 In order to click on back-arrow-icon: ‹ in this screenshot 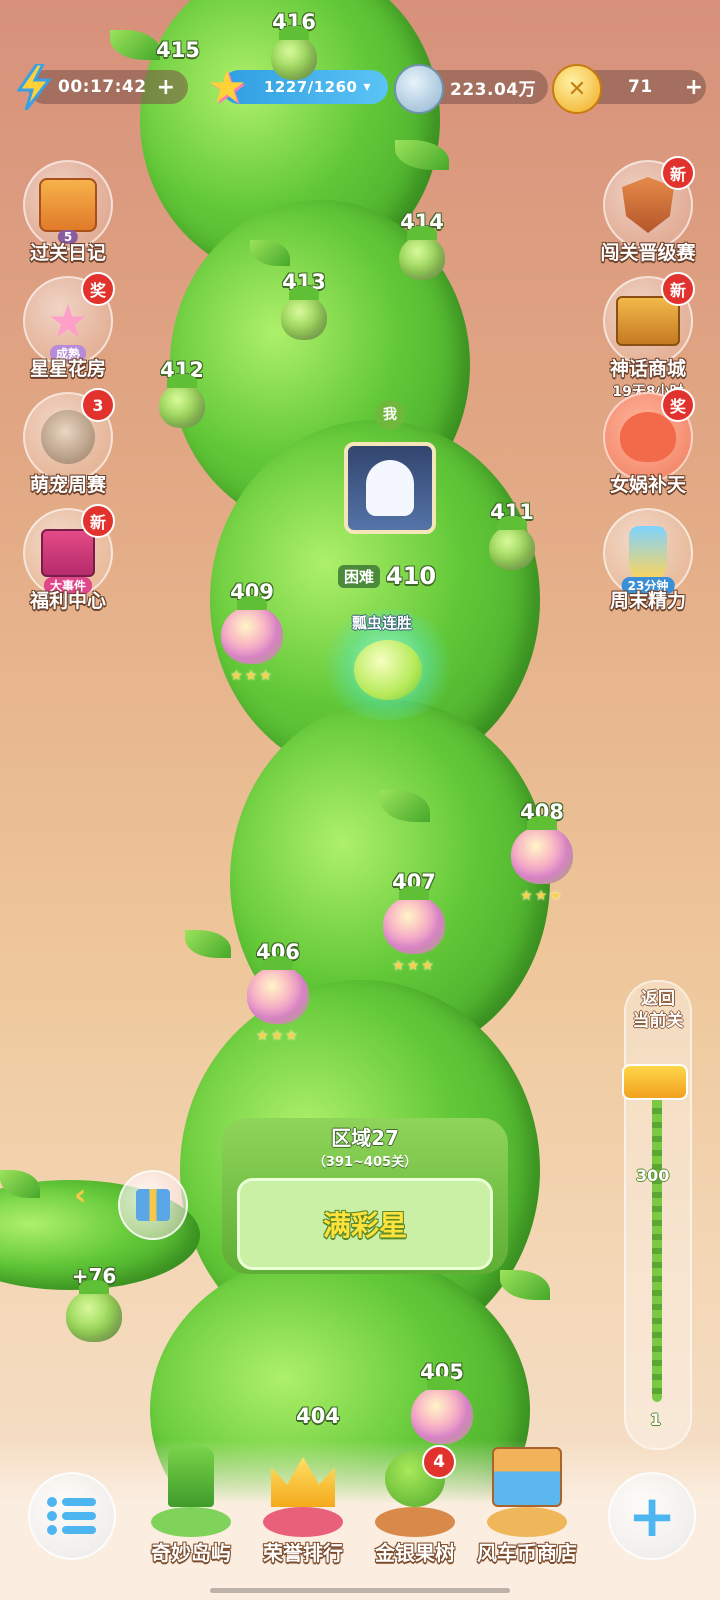, I will do `click(80, 1195)`.